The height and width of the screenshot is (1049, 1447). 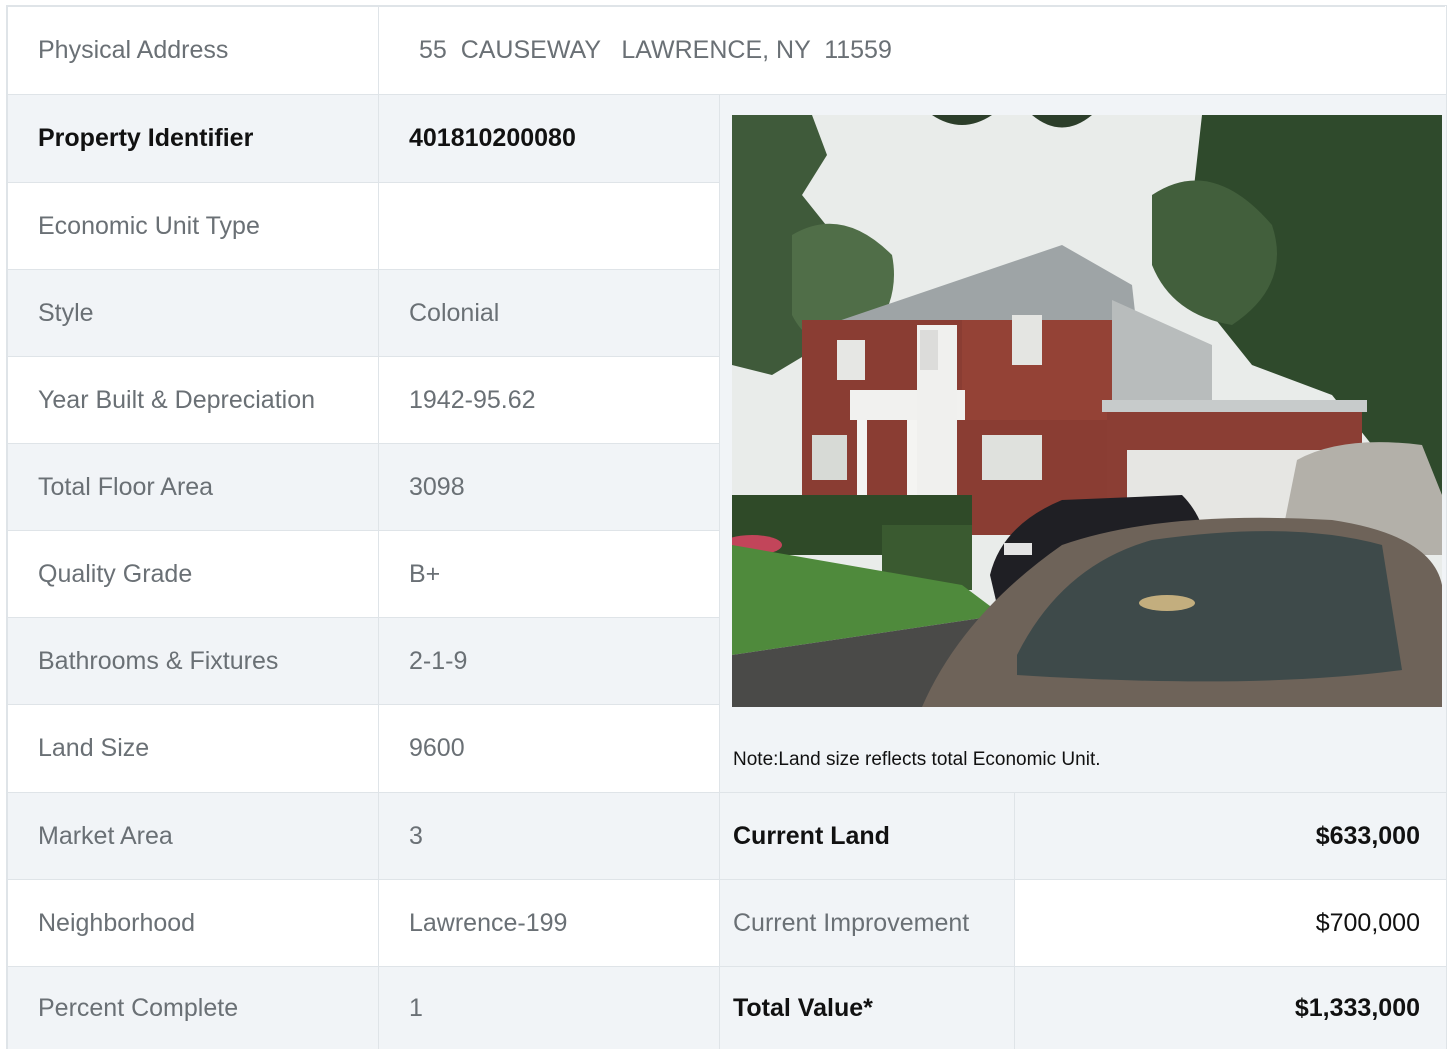 What do you see at coordinates (866, 1007) in the screenshot?
I see `valuation-label-total-value: Total Value*` at bounding box center [866, 1007].